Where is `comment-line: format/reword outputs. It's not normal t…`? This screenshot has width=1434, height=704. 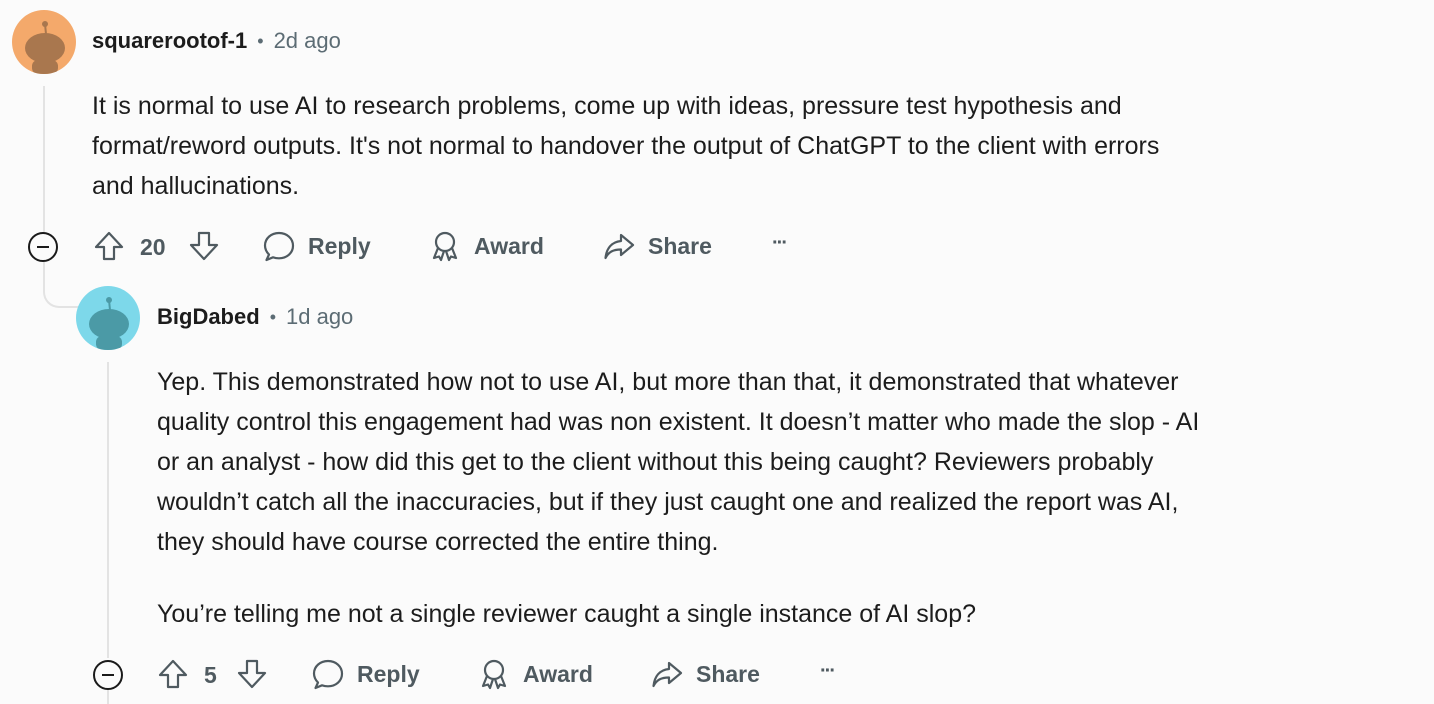
comment-line: format/reword outputs. It's not normal t… is located at coordinates (626, 146).